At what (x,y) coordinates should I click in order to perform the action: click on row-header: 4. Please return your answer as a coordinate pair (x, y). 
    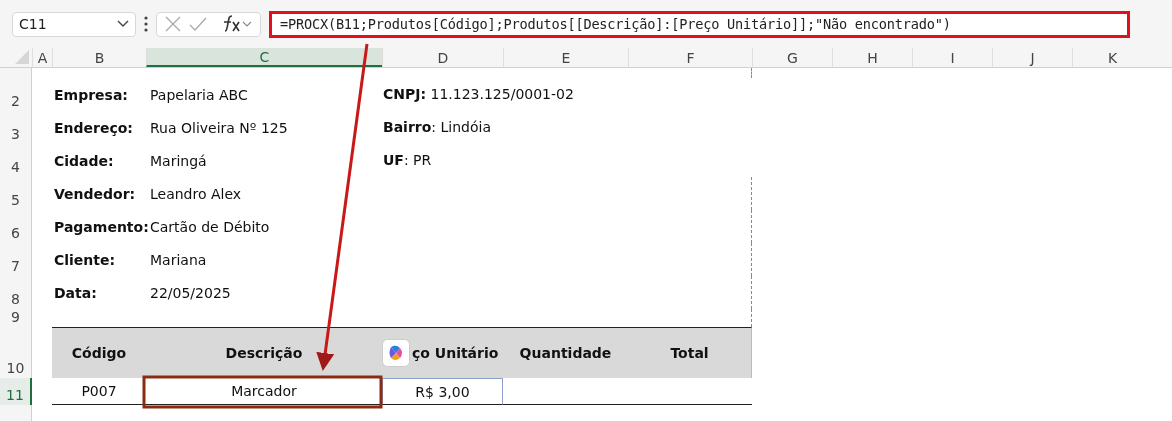
    Looking at the image, I should click on (16, 160).